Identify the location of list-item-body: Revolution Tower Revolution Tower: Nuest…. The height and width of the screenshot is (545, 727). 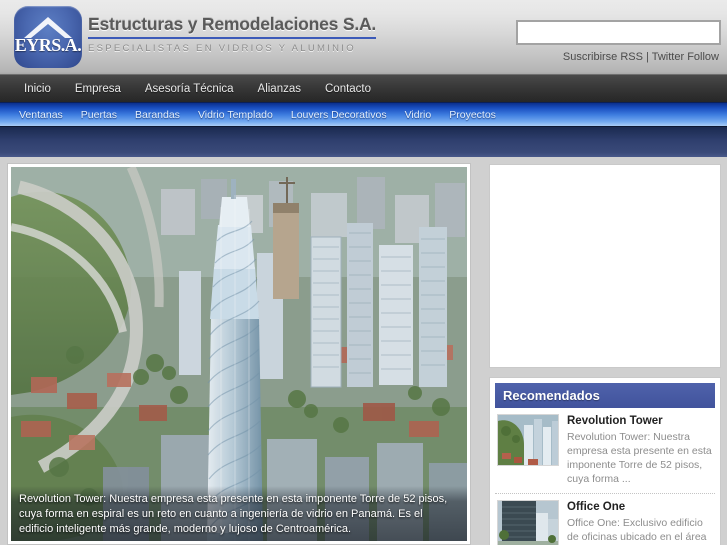
(640, 450).